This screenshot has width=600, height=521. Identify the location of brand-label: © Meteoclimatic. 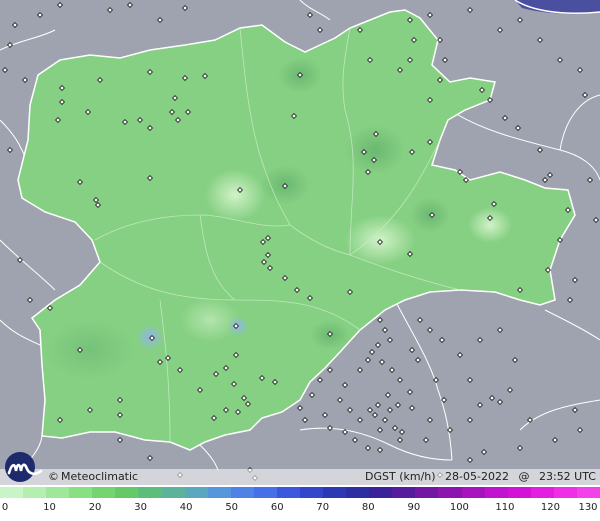
(93, 476).